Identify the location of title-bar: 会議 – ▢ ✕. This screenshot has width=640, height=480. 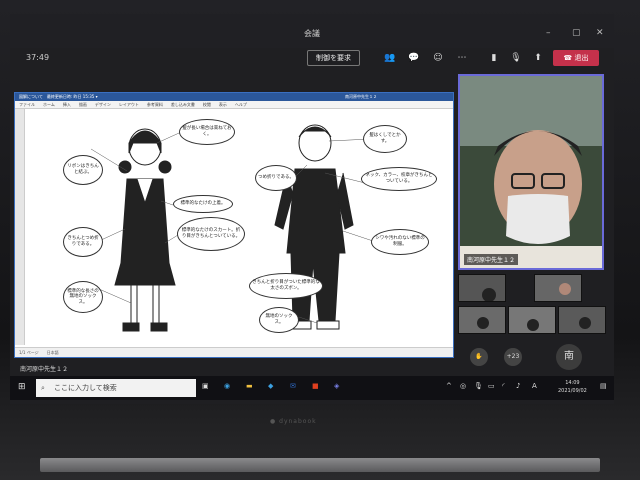
(312, 31).